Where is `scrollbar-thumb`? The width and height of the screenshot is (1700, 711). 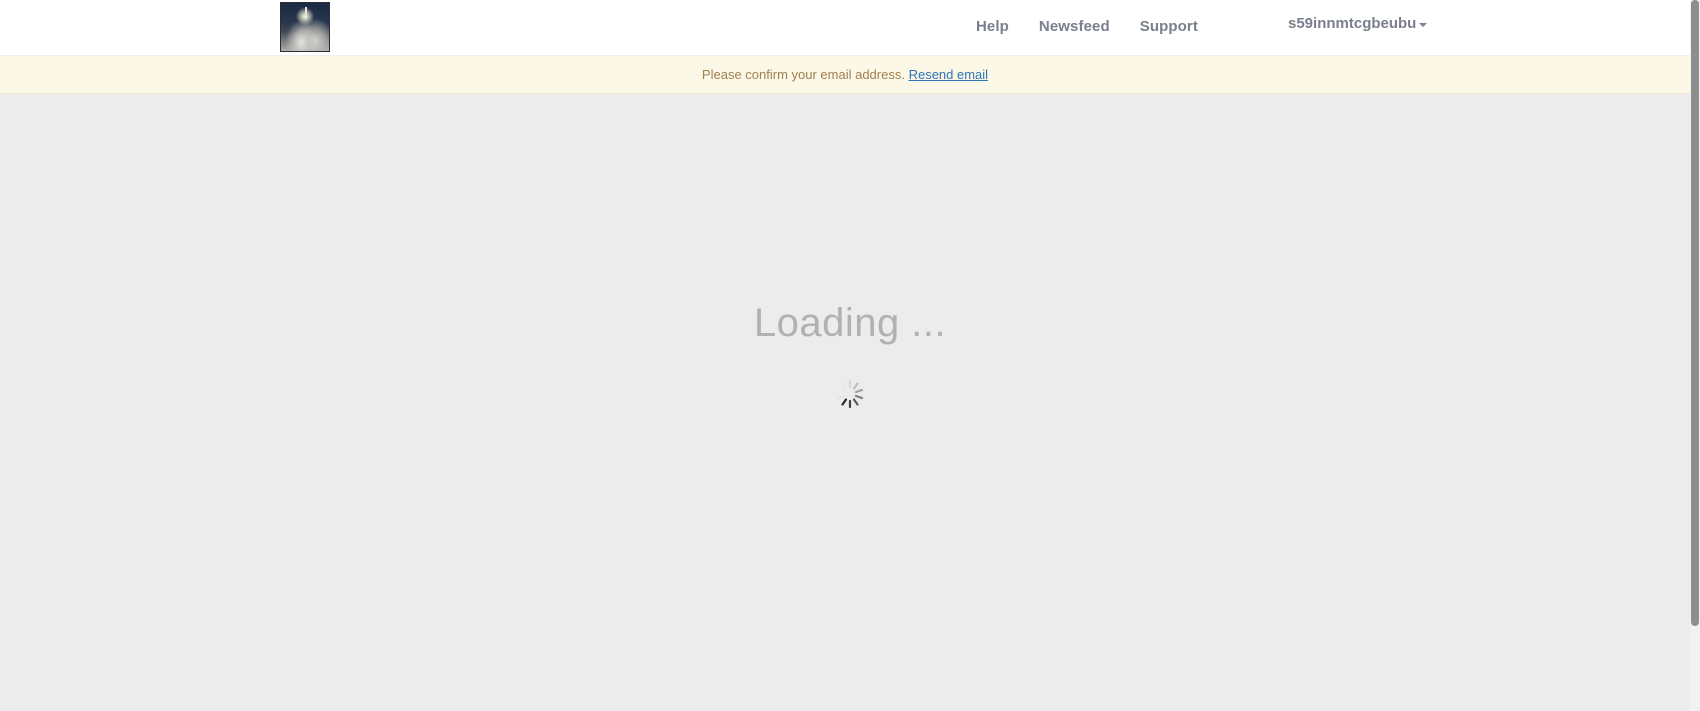
scrollbar-thumb is located at coordinates (1695, 313).